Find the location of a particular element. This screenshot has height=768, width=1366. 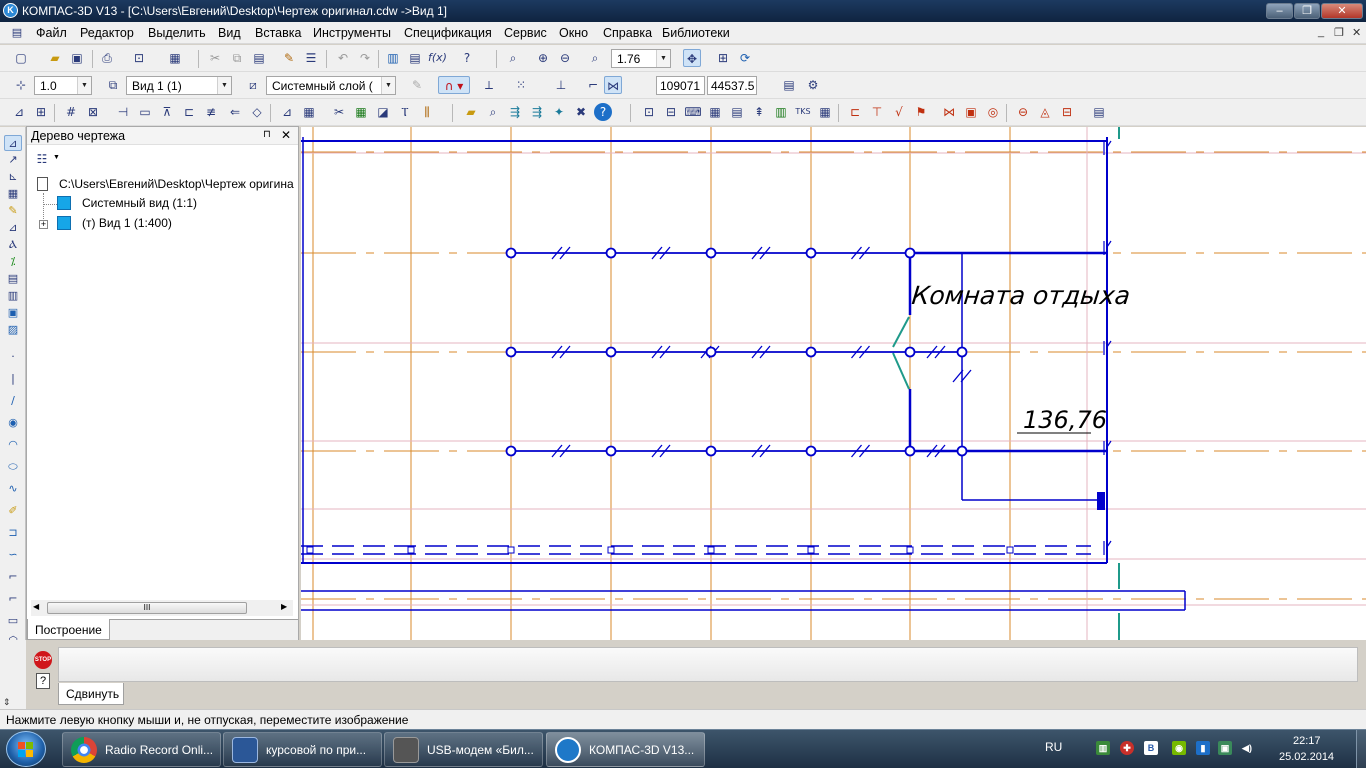

cursor-icon: ⇞ is located at coordinates (759, 112).